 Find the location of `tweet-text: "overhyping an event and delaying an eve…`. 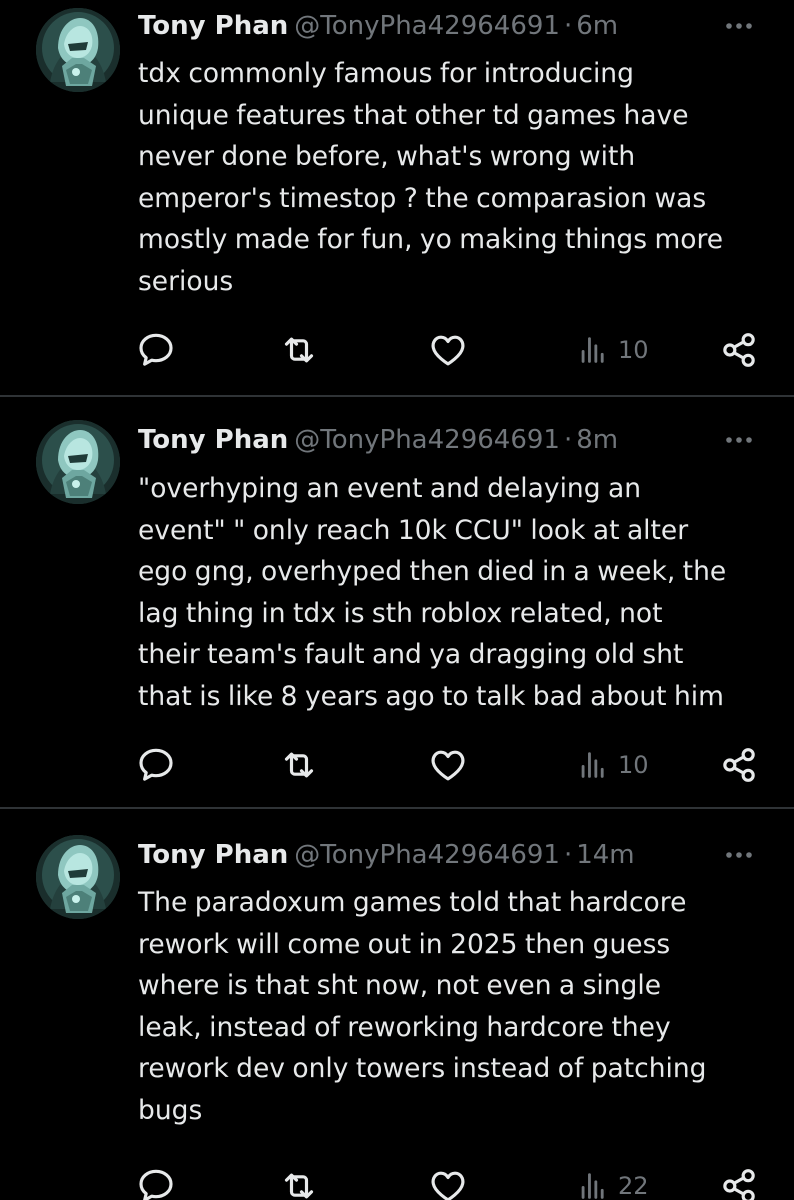

tweet-text: "overhyping an event and delaying an eve… is located at coordinates (432, 592).